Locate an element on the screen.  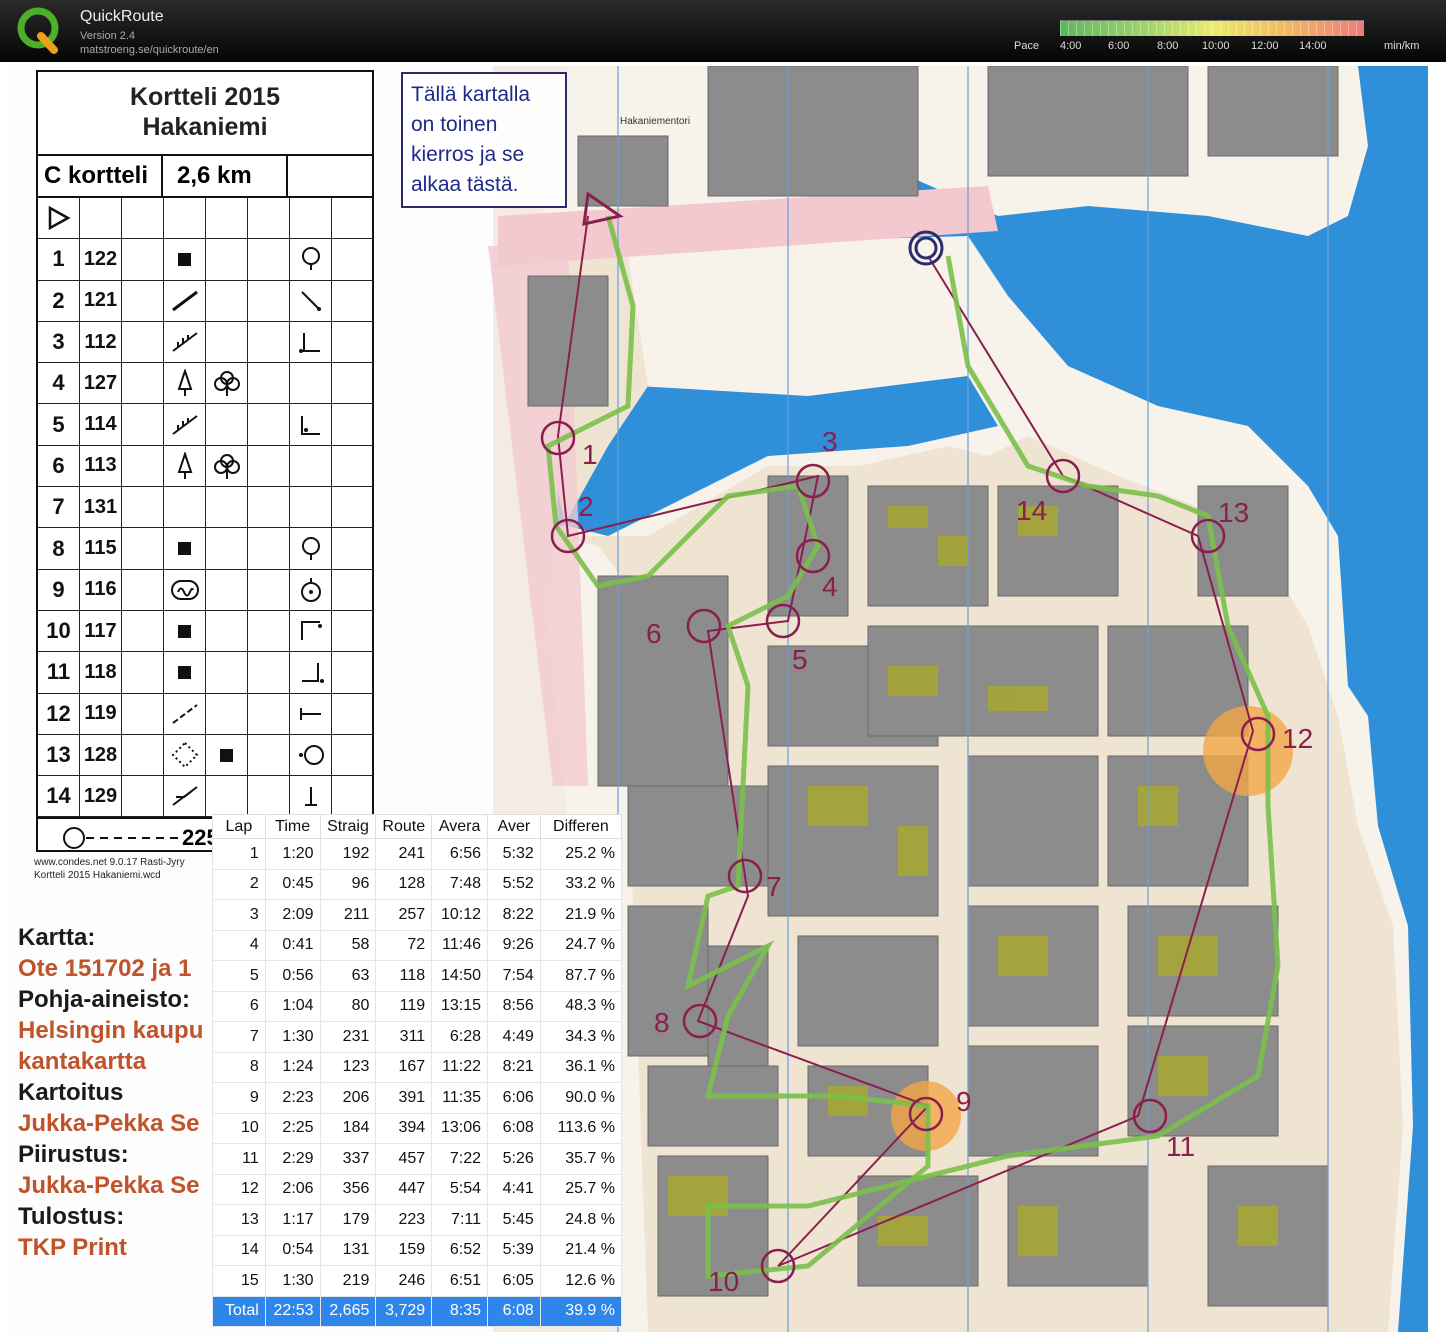
control-label: 6 is located at coordinates (654, 633).